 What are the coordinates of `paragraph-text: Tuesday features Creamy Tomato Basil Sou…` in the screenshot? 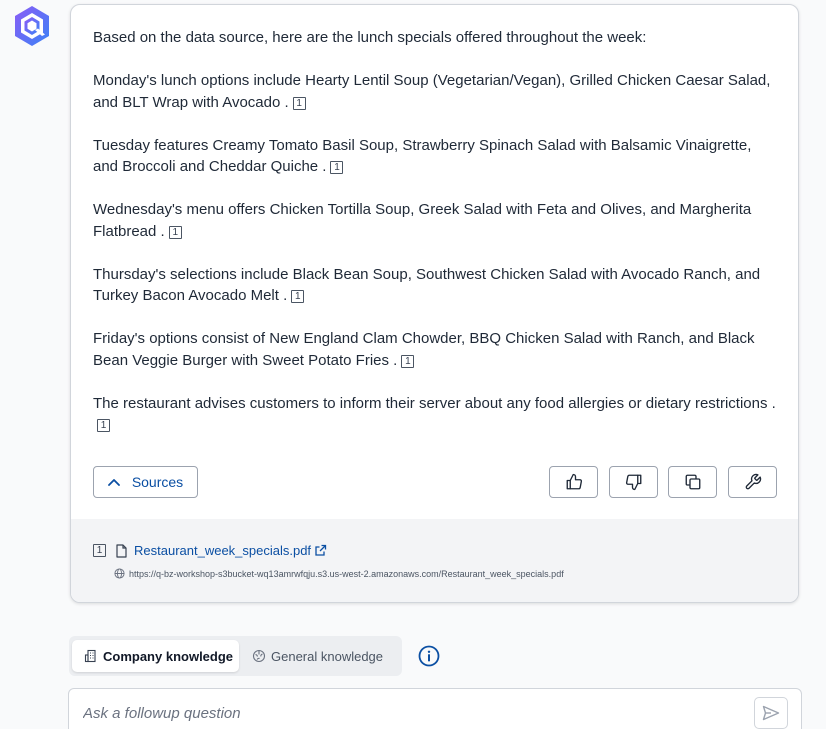 It's located at (422, 156).